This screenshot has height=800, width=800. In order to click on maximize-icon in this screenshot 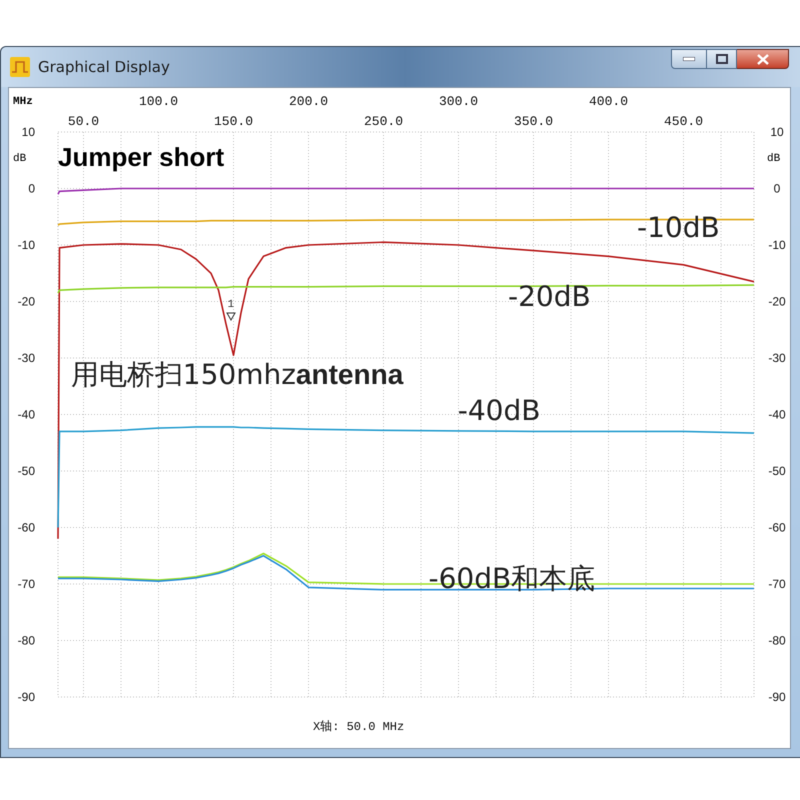, I will do `click(722, 59)`.